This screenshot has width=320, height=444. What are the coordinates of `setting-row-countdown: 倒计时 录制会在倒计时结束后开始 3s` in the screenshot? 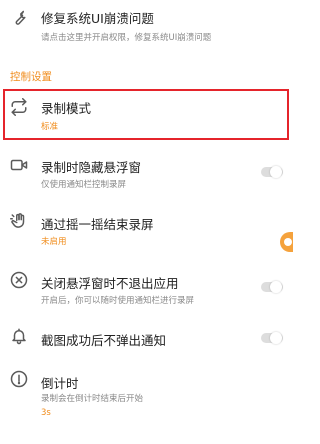 It's located at (146, 395).